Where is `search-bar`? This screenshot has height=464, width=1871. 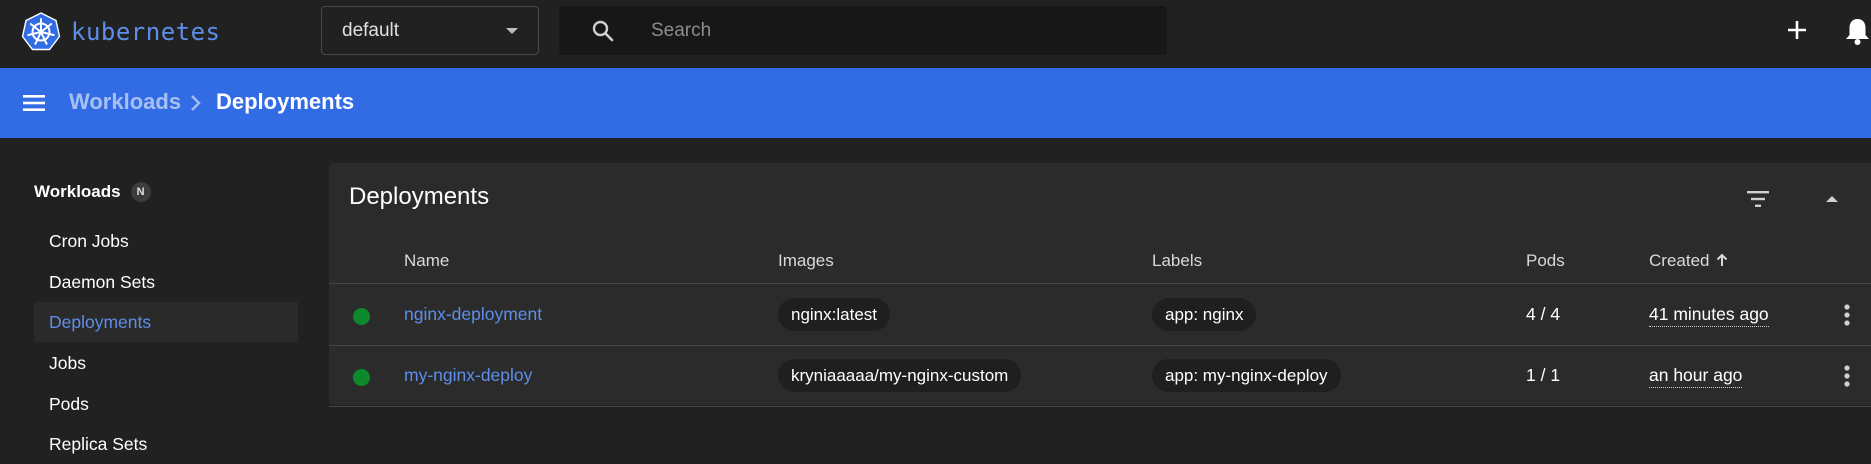 search-bar is located at coordinates (863, 30).